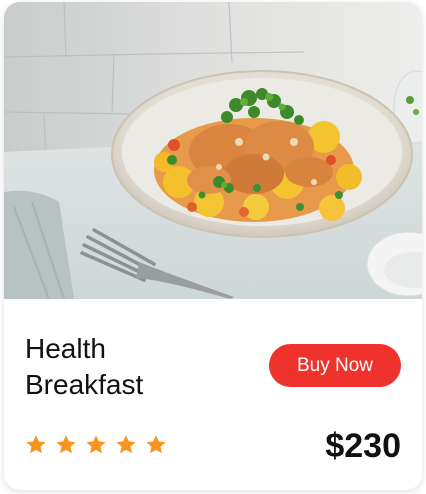 Image resolution: width=426 pixels, height=494 pixels. I want to click on rating-stars, so click(96, 445).